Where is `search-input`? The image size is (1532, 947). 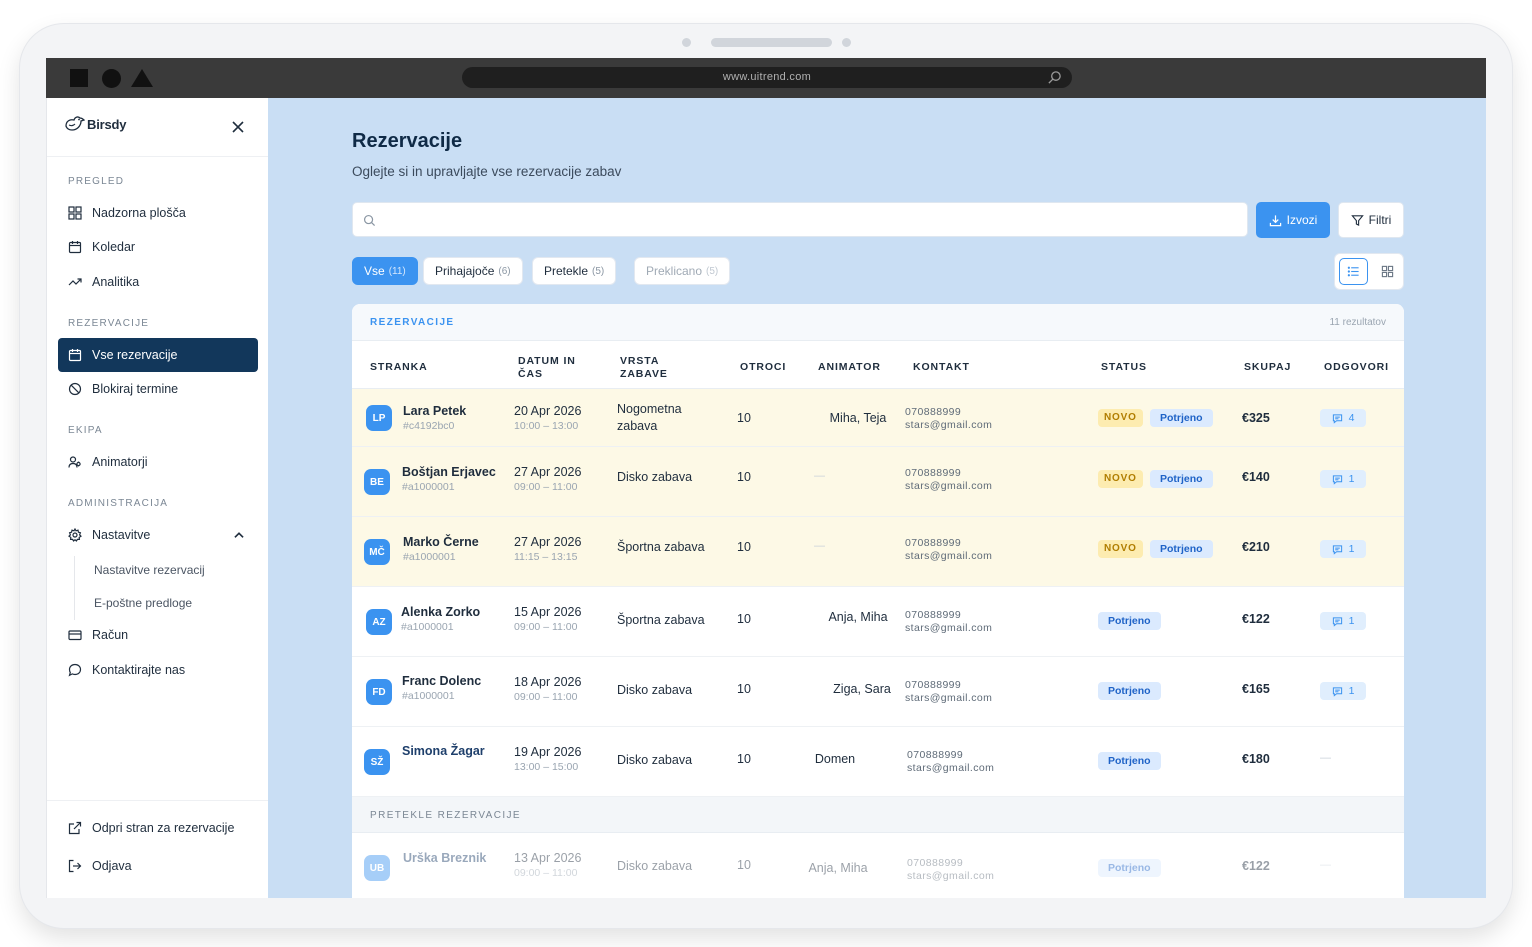 search-input is located at coordinates (808, 219).